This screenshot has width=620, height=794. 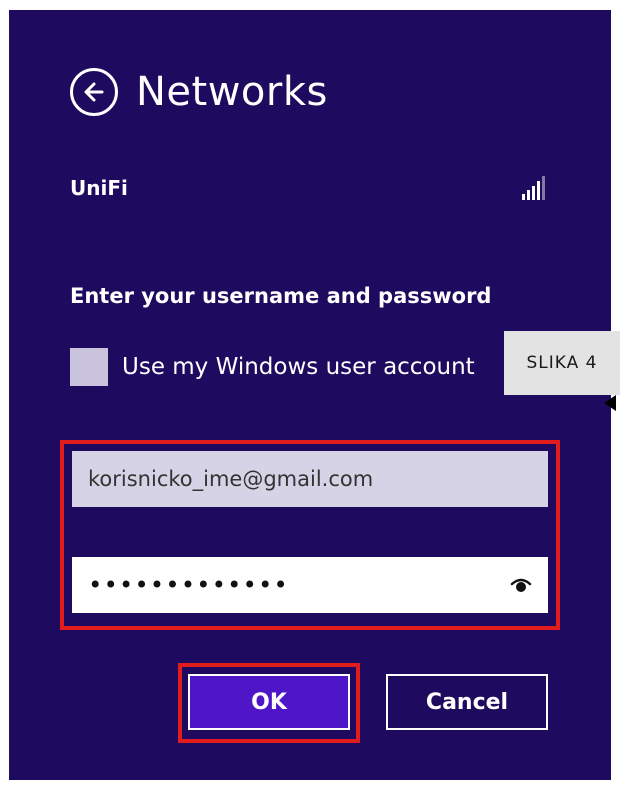 What do you see at coordinates (562, 363) in the screenshot?
I see `figure-label-badge: SLIKA 4` at bounding box center [562, 363].